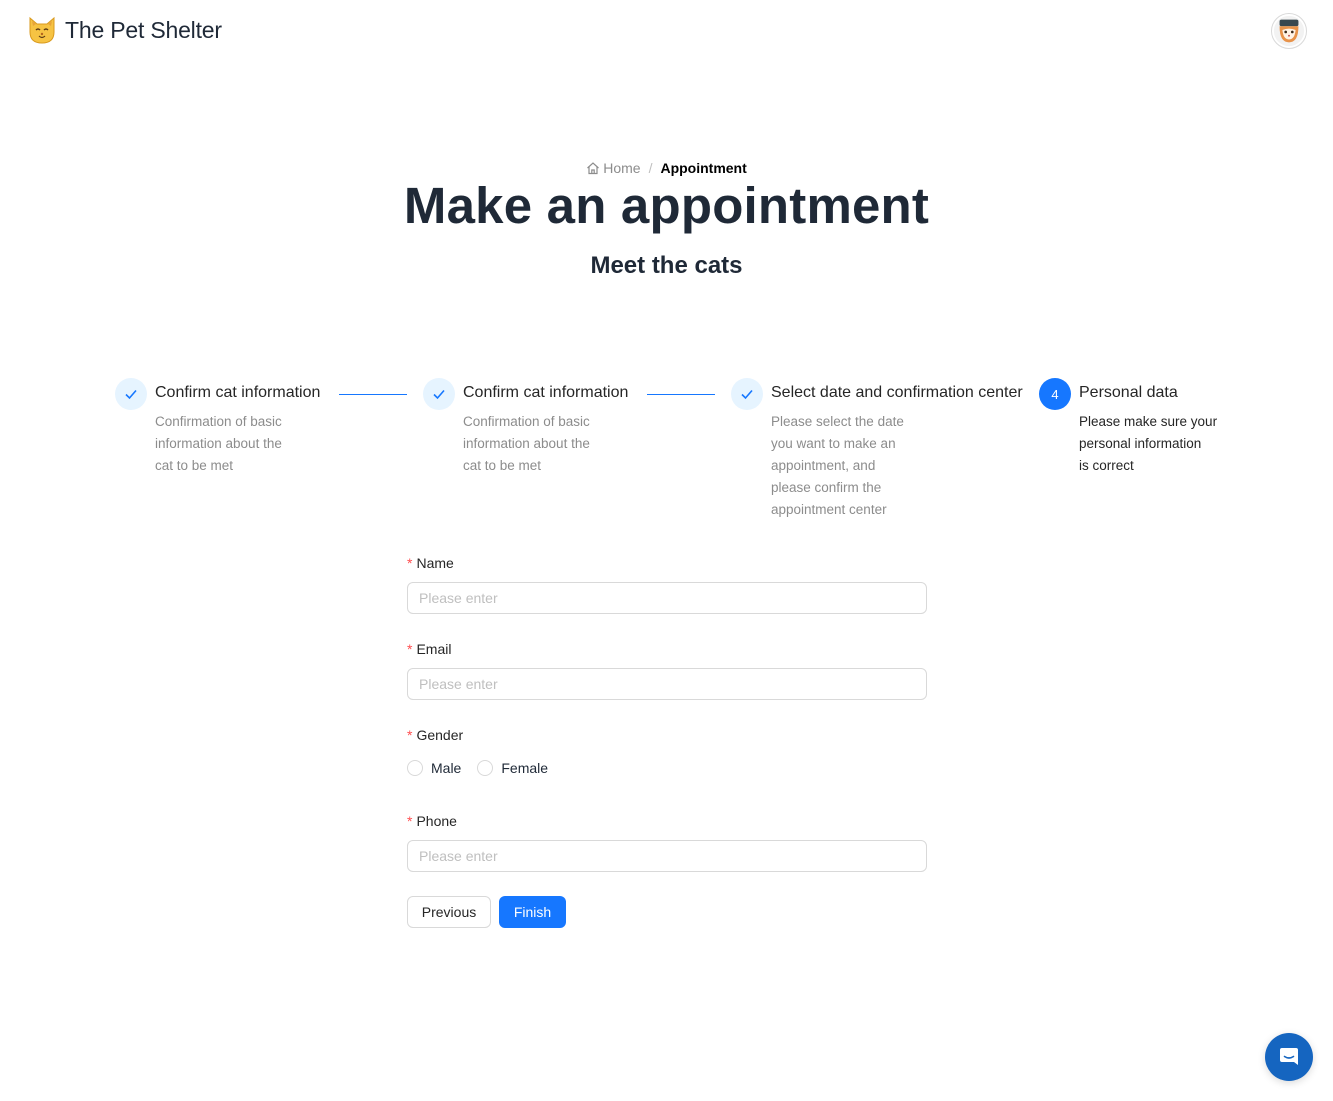 This screenshot has height=1101, width=1333. What do you see at coordinates (546, 392) in the screenshot?
I see `step-2-title: Confirm cat information` at bounding box center [546, 392].